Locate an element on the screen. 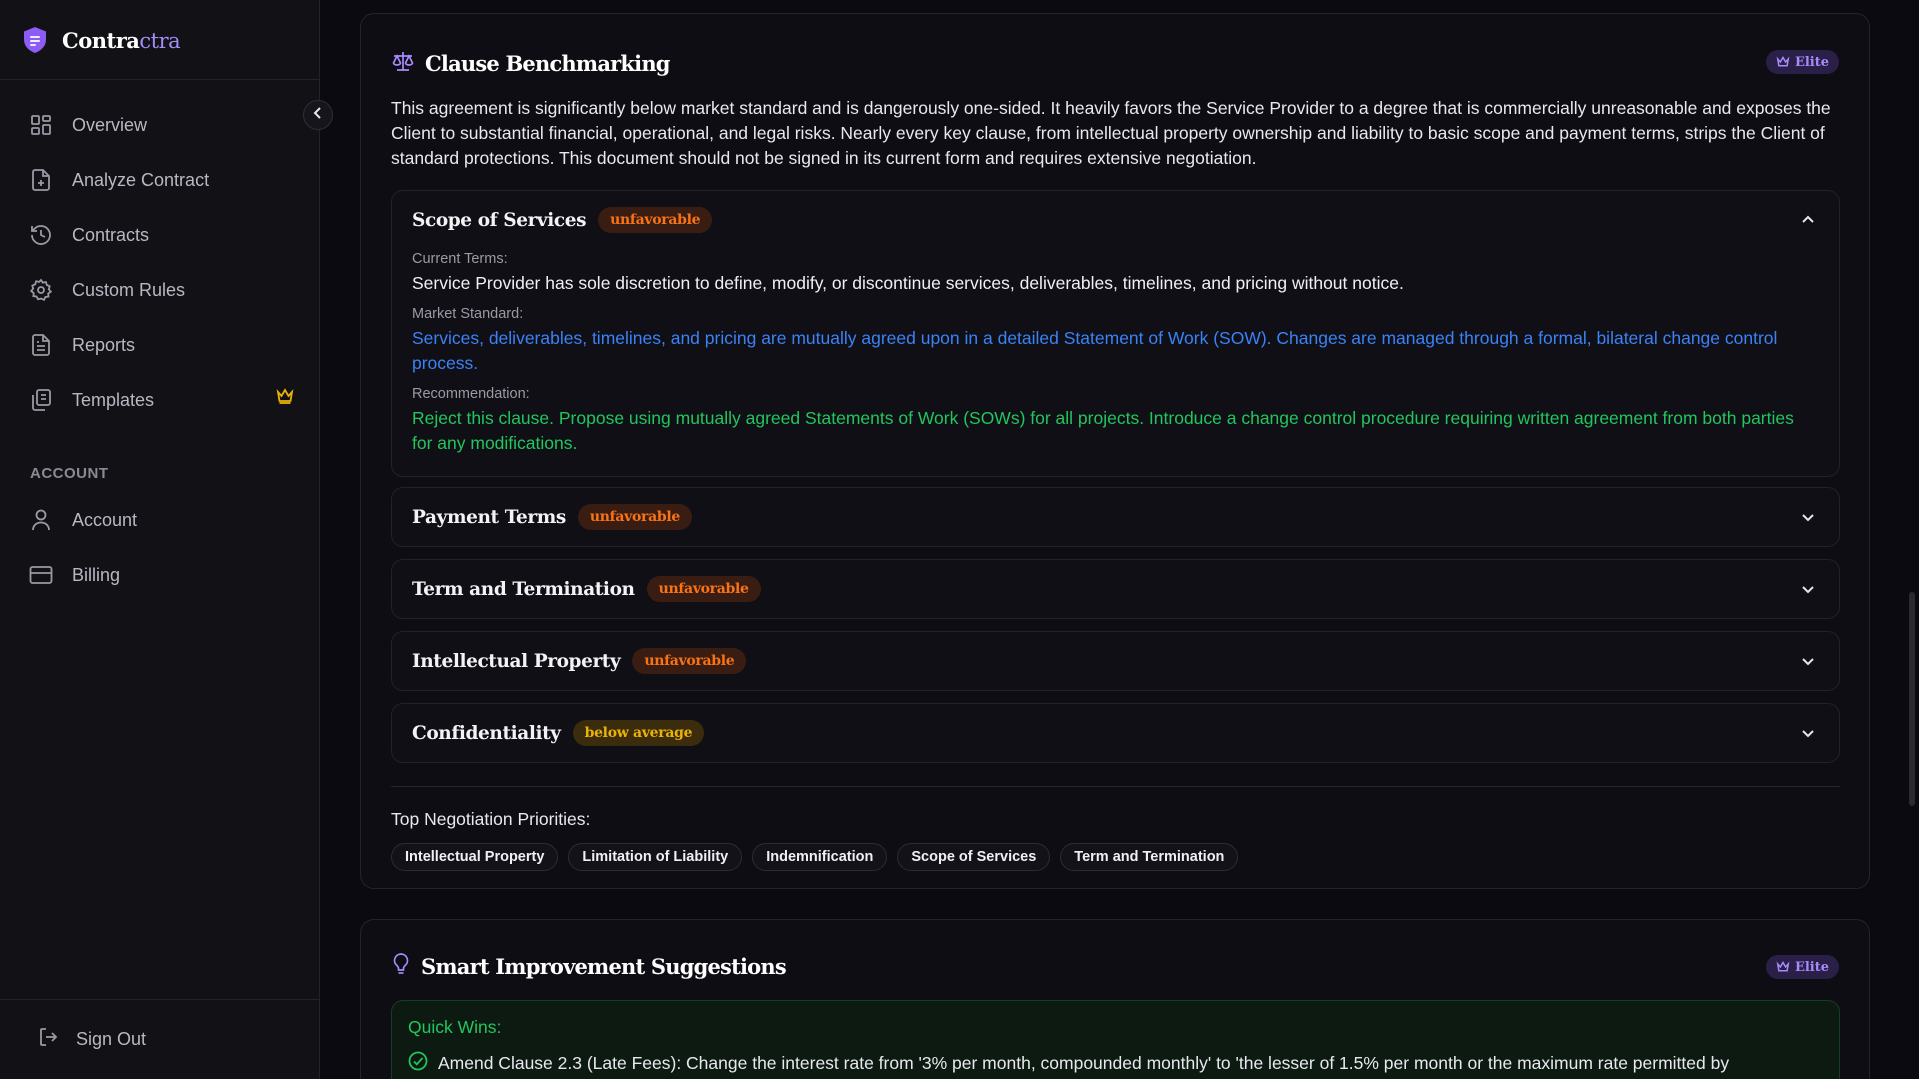 The height and width of the screenshot is (1079, 1919). sidebar-item-custom-rules: Custom Rules is located at coordinates (161, 290).